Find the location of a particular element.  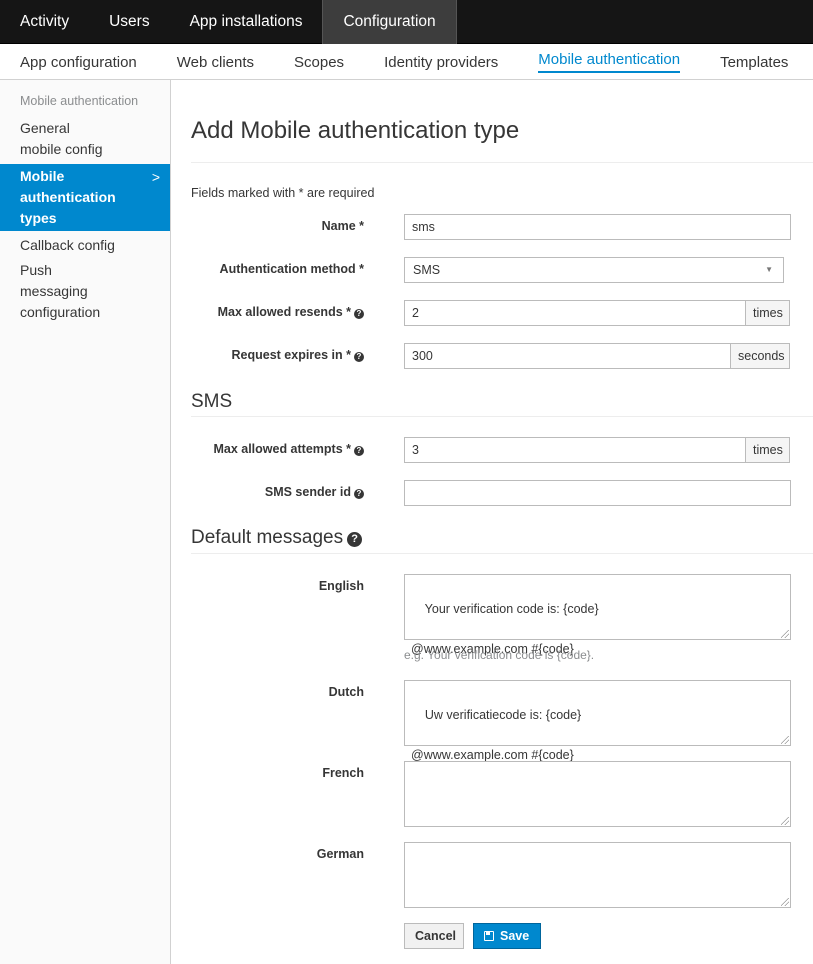

page-title: Add Mobile authentication type is located at coordinates (355, 130).